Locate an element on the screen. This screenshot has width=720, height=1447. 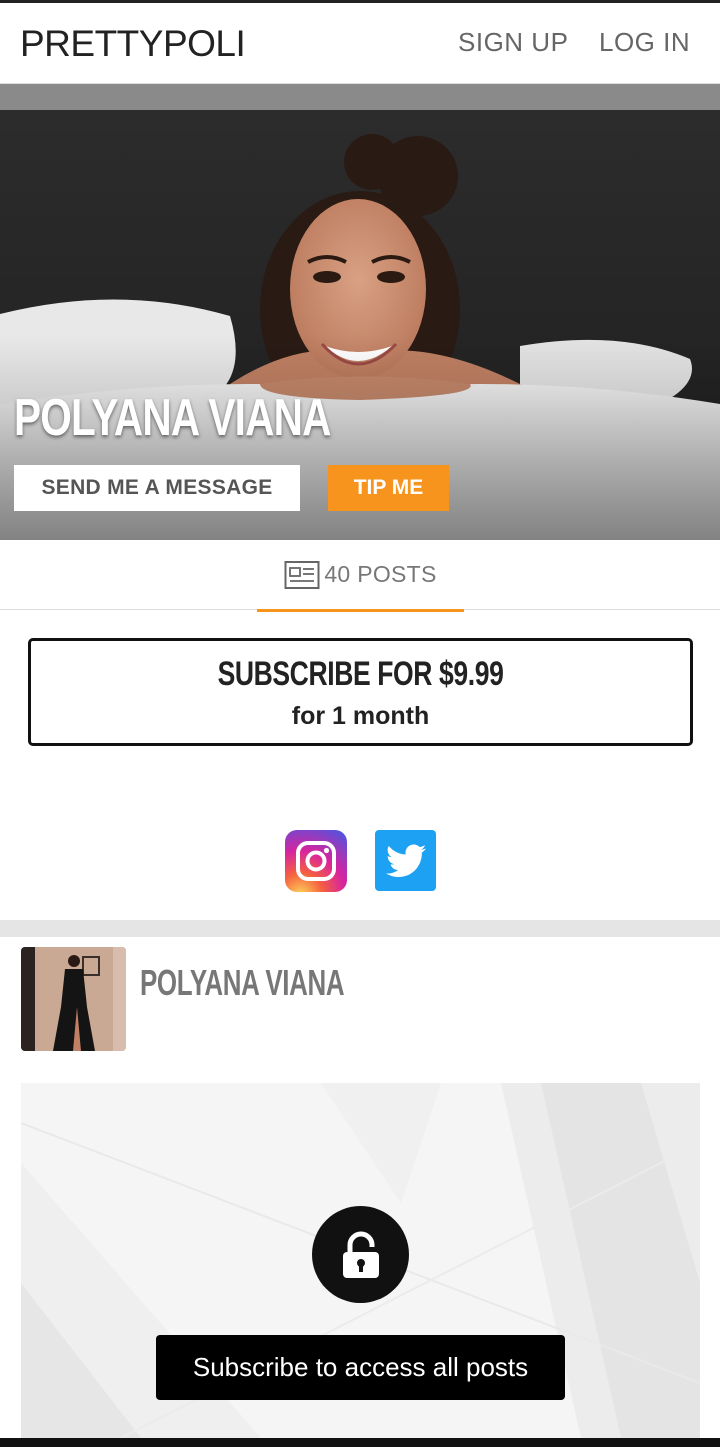
lock-icon is located at coordinates (360, 1254).